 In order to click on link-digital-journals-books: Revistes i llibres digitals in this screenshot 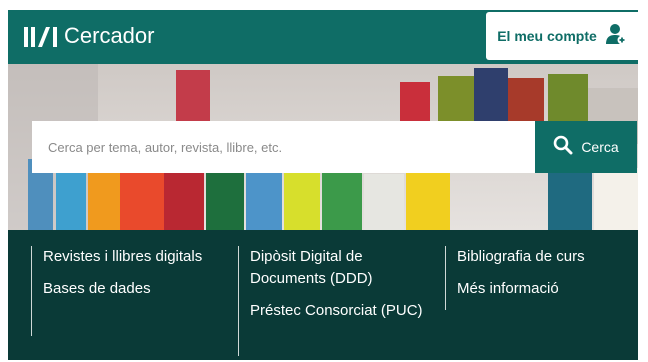, I will do `click(128, 257)`.